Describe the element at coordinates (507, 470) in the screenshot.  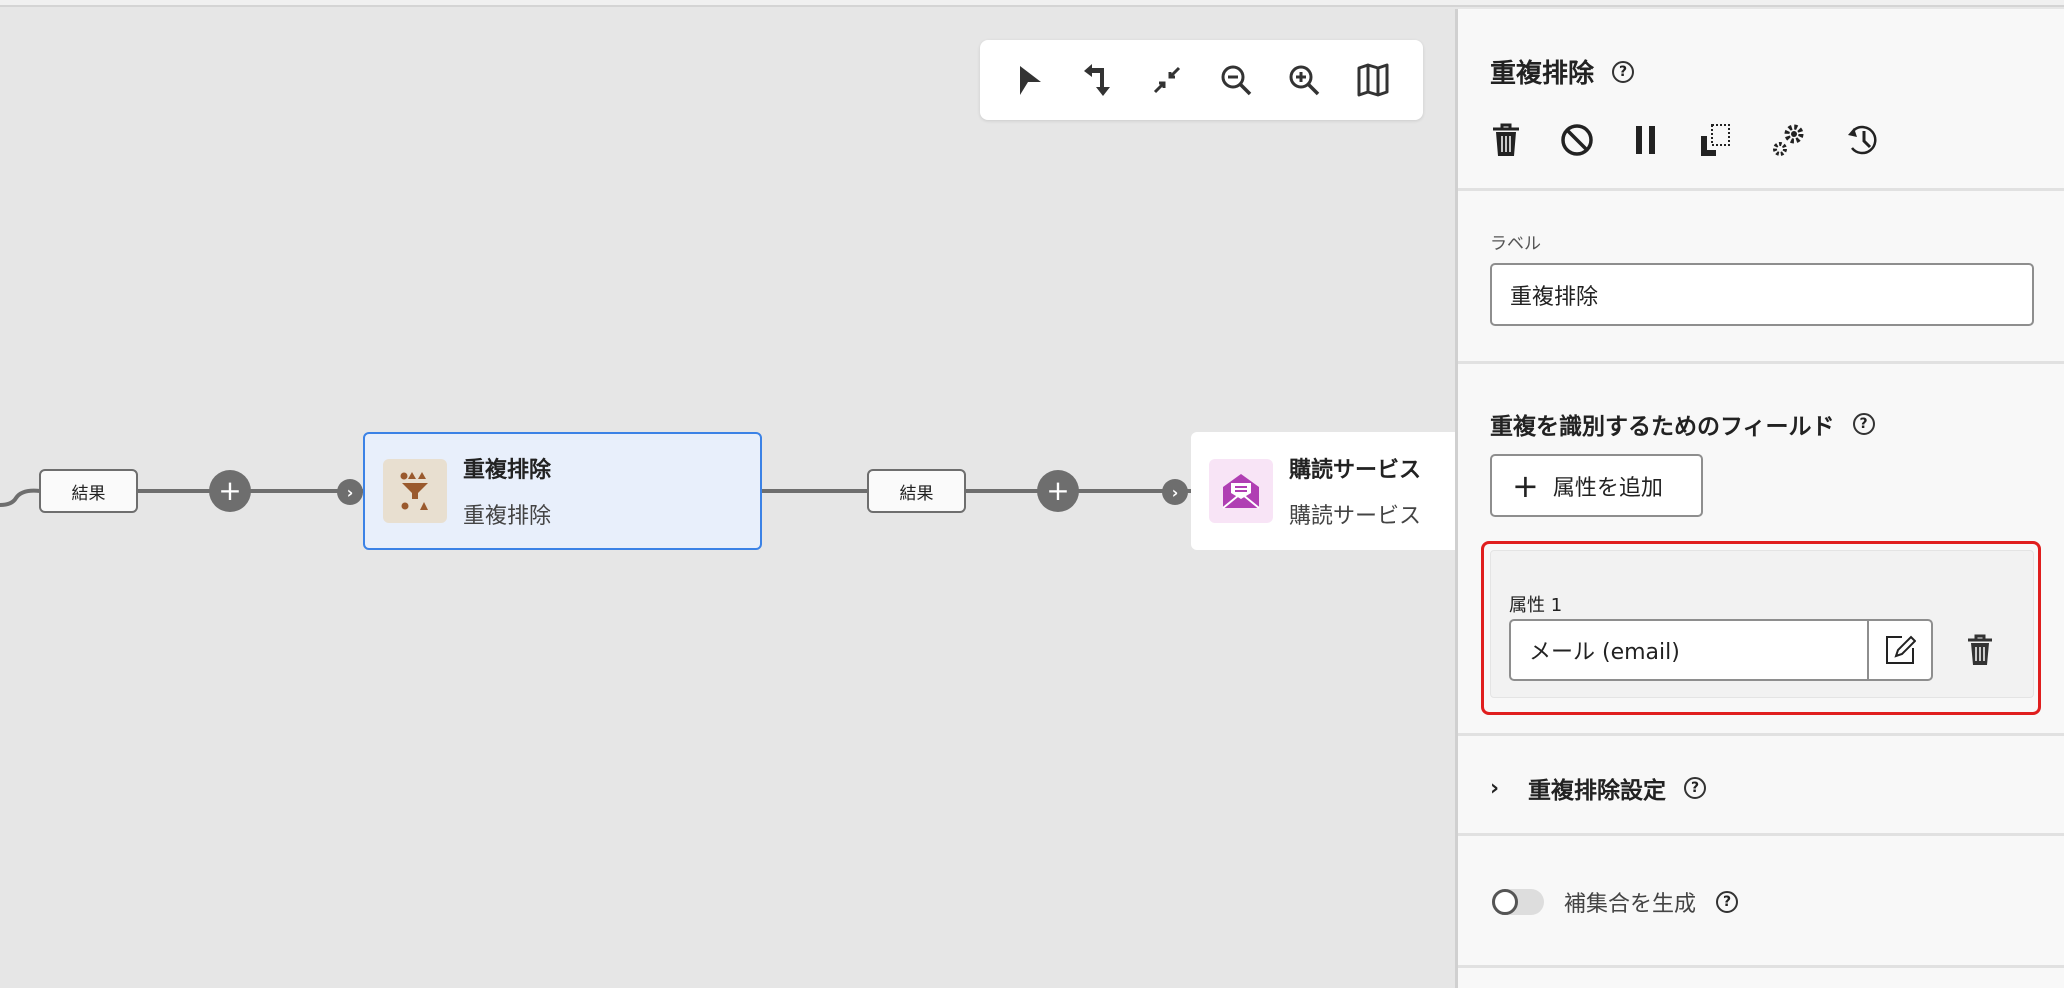
I see `node-title: 重複排除` at that location.